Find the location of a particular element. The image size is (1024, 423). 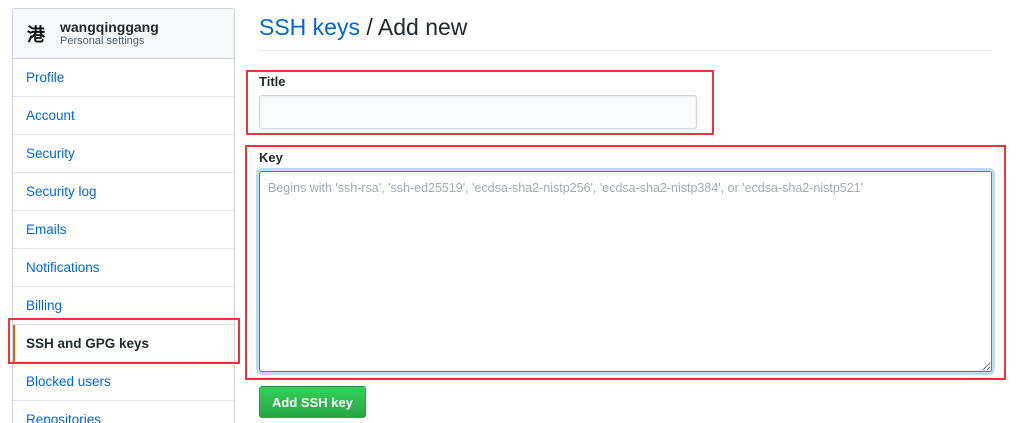

sidebar-item-repositories: Repositories is located at coordinates (123, 412).